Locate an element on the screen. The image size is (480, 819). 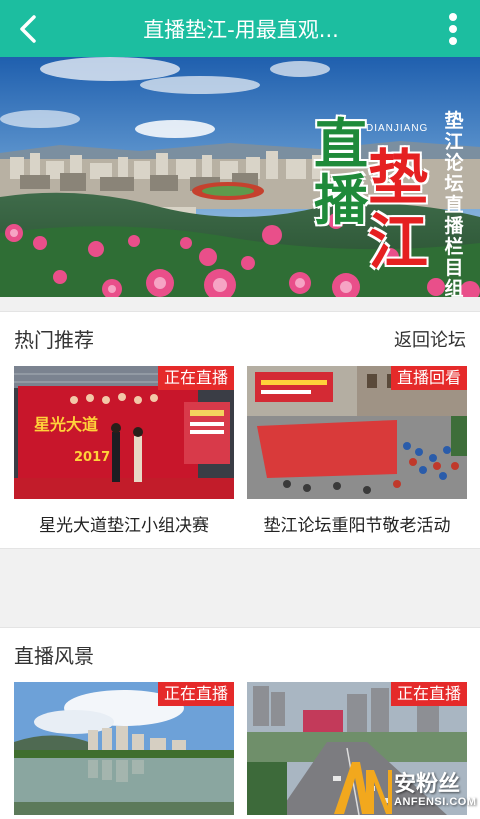
more-vertical-icon is located at coordinates (453, 28).